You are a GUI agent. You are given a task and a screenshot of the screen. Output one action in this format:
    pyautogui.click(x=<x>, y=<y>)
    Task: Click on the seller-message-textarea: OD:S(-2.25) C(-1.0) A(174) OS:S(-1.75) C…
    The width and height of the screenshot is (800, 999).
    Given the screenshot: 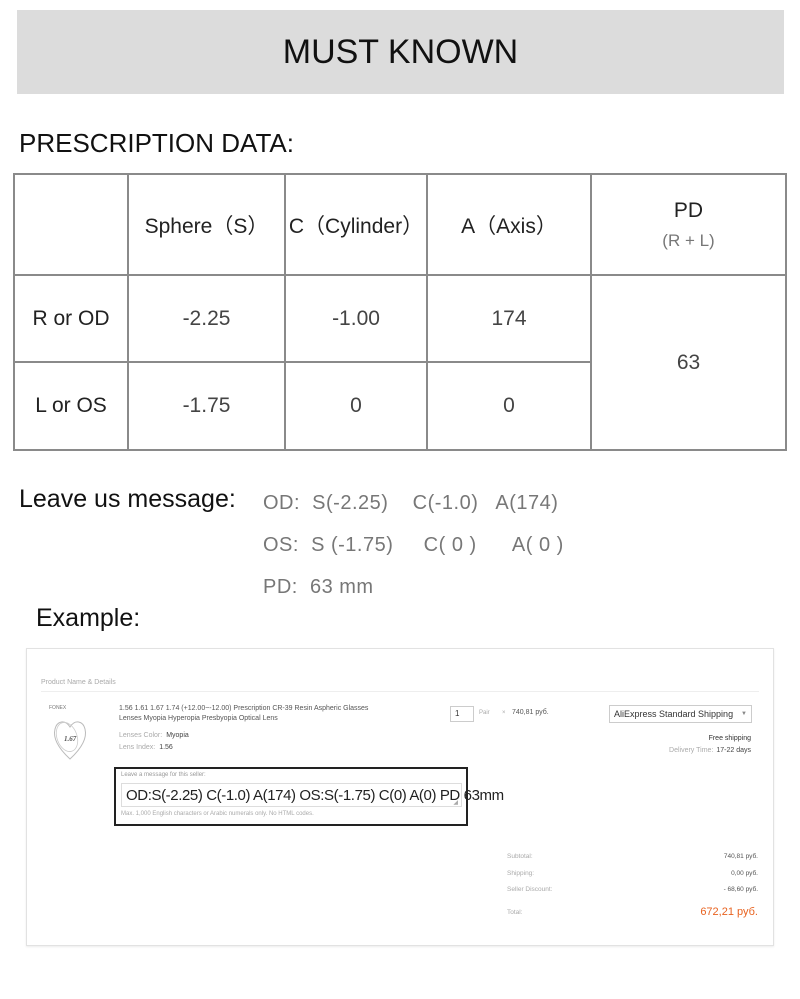 What is the action you would take?
    pyautogui.click(x=312, y=795)
    